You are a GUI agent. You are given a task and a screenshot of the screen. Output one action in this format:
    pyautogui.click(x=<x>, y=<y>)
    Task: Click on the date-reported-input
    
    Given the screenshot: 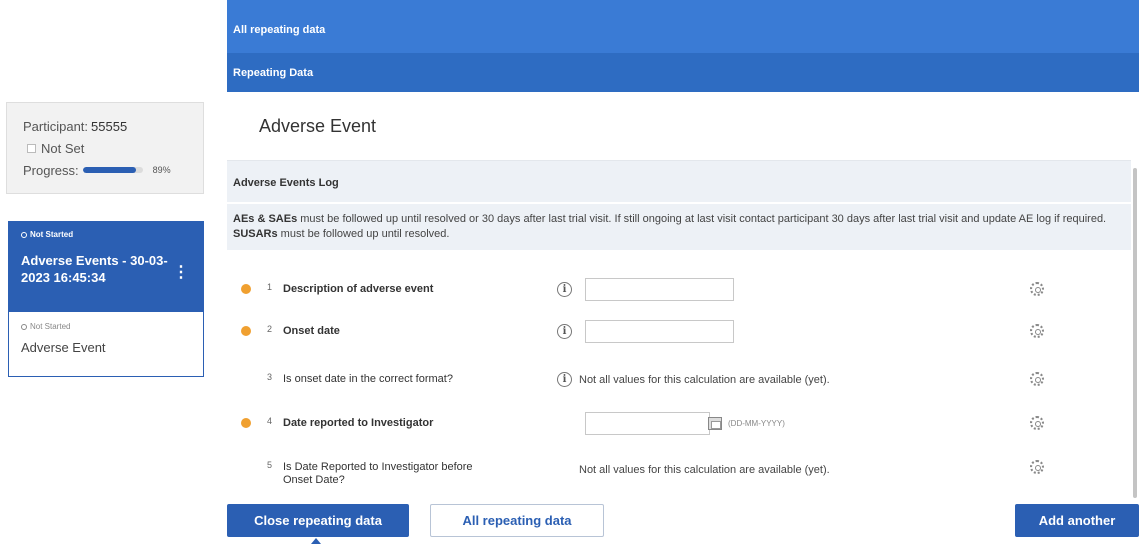 What is the action you would take?
    pyautogui.click(x=636, y=423)
    